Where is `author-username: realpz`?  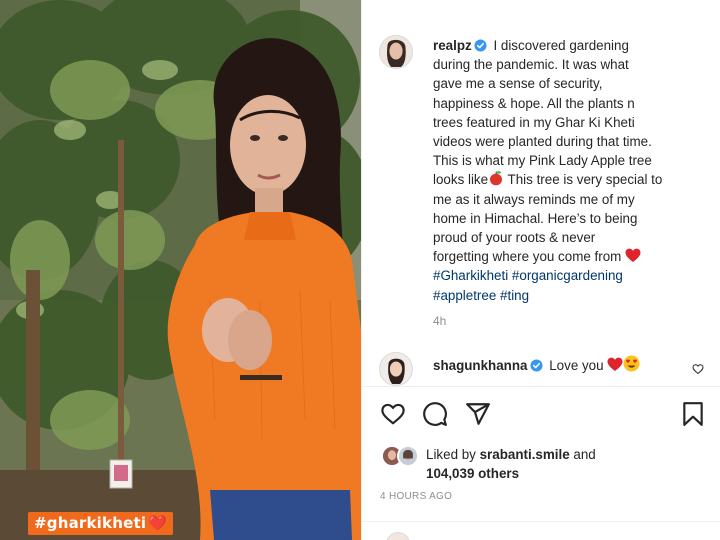 author-username: realpz is located at coordinates (452, 45).